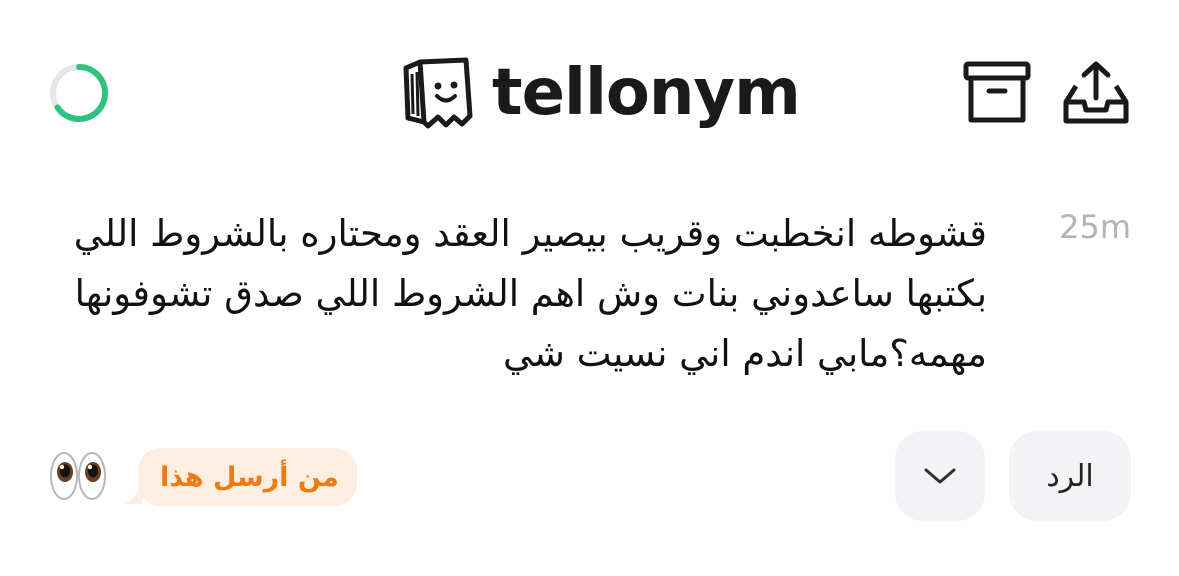 This screenshot has width=1179, height=576. I want to click on archive-box-icon, so click(997, 93).